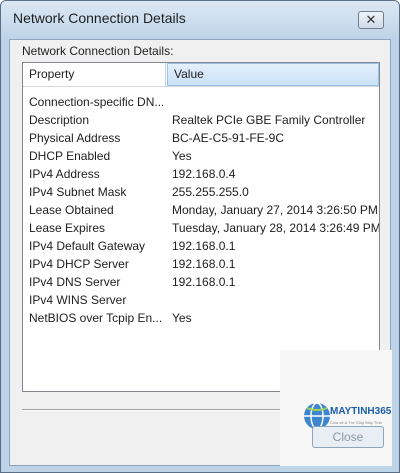 This screenshot has width=400, height=473. I want to click on title-bar: Network Connection Details ✕, so click(200, 20).